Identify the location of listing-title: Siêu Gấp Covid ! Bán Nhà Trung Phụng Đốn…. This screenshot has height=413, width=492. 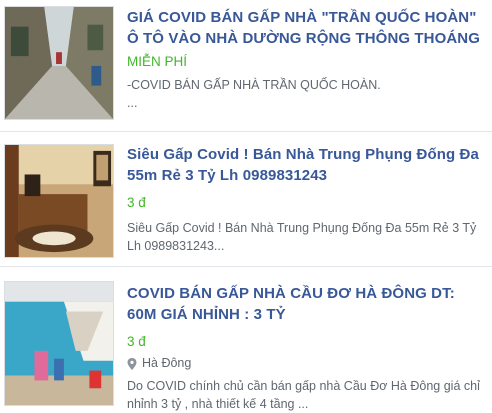
(306, 165).